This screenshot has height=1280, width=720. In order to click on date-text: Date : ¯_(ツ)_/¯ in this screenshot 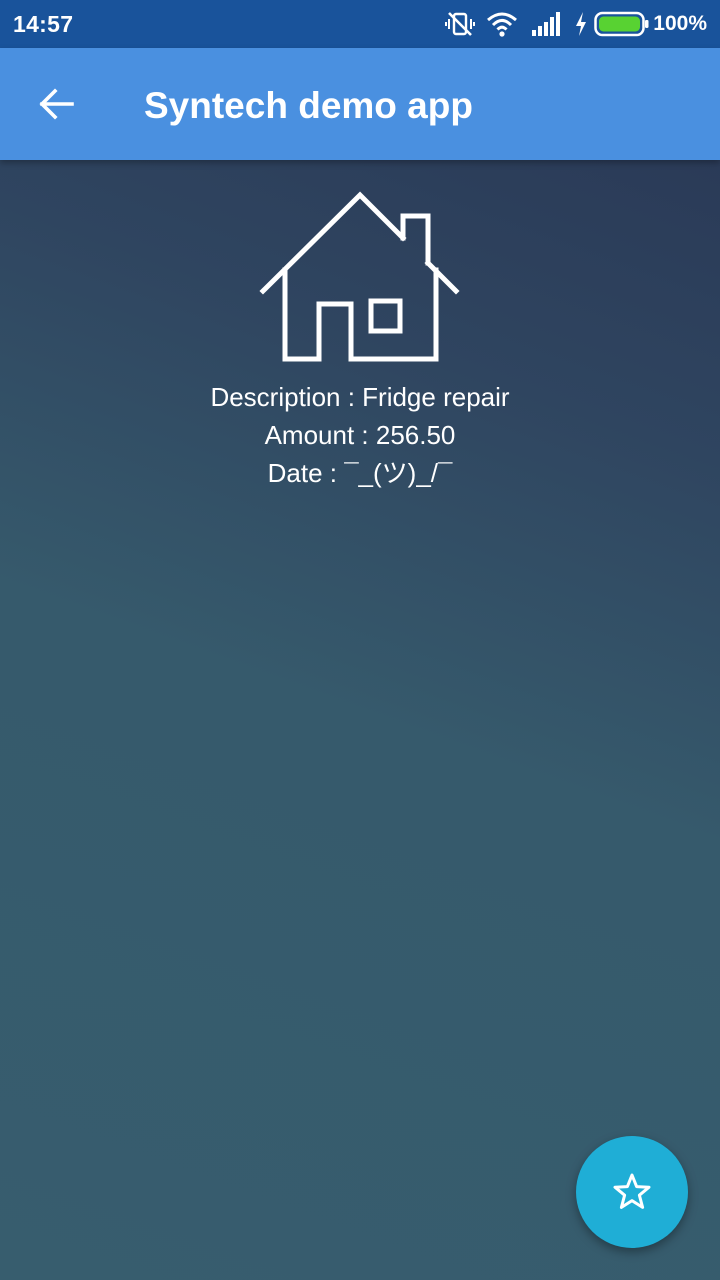, I will do `click(360, 473)`.